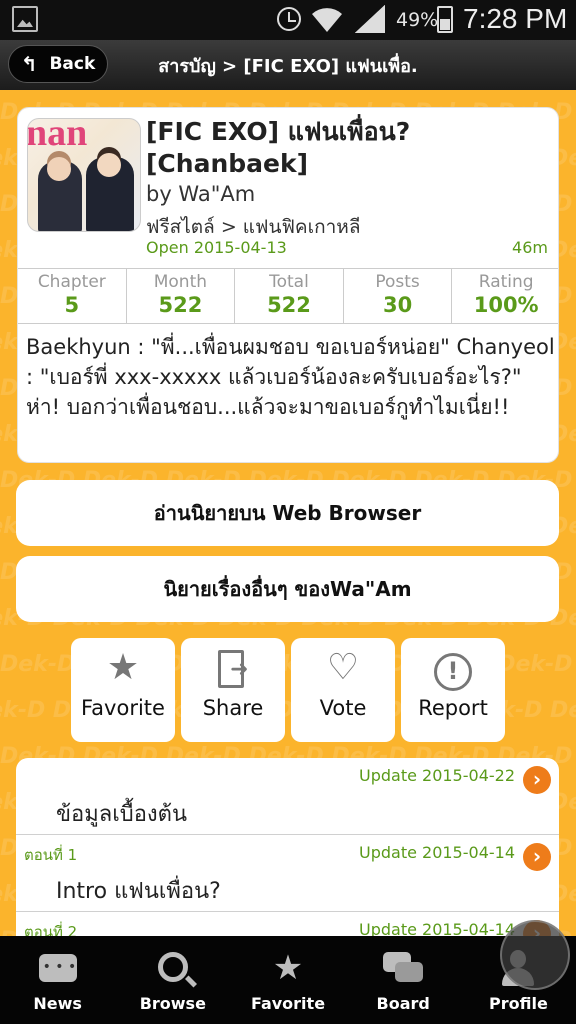  I want to click on battery-percent: 49%, so click(417, 20).